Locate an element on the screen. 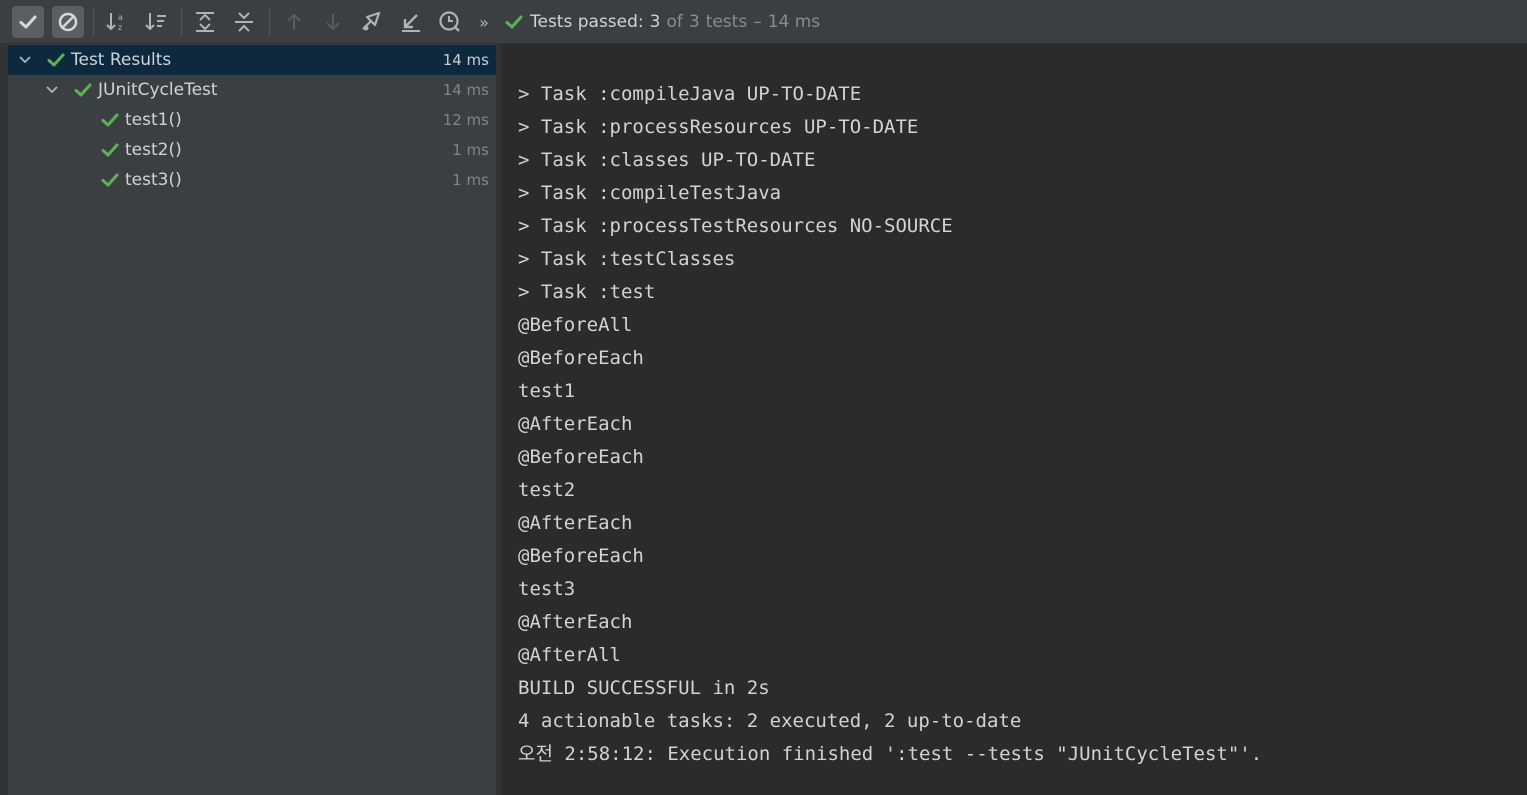 The height and width of the screenshot is (795, 1527). more-button: » is located at coordinates (484, 22).